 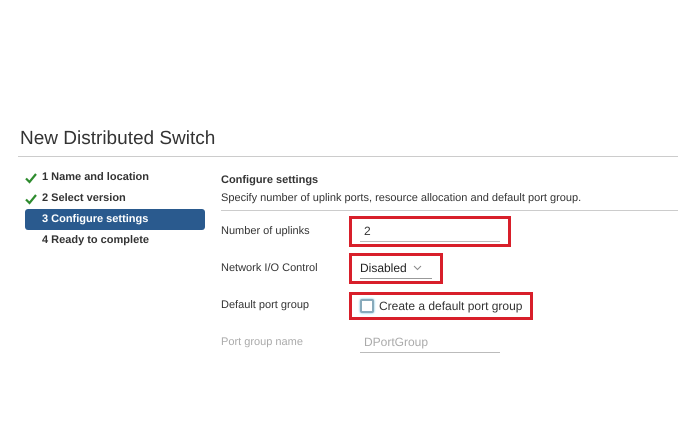 I want to click on wizard-step: 4 Ready to complete, so click(x=115, y=240).